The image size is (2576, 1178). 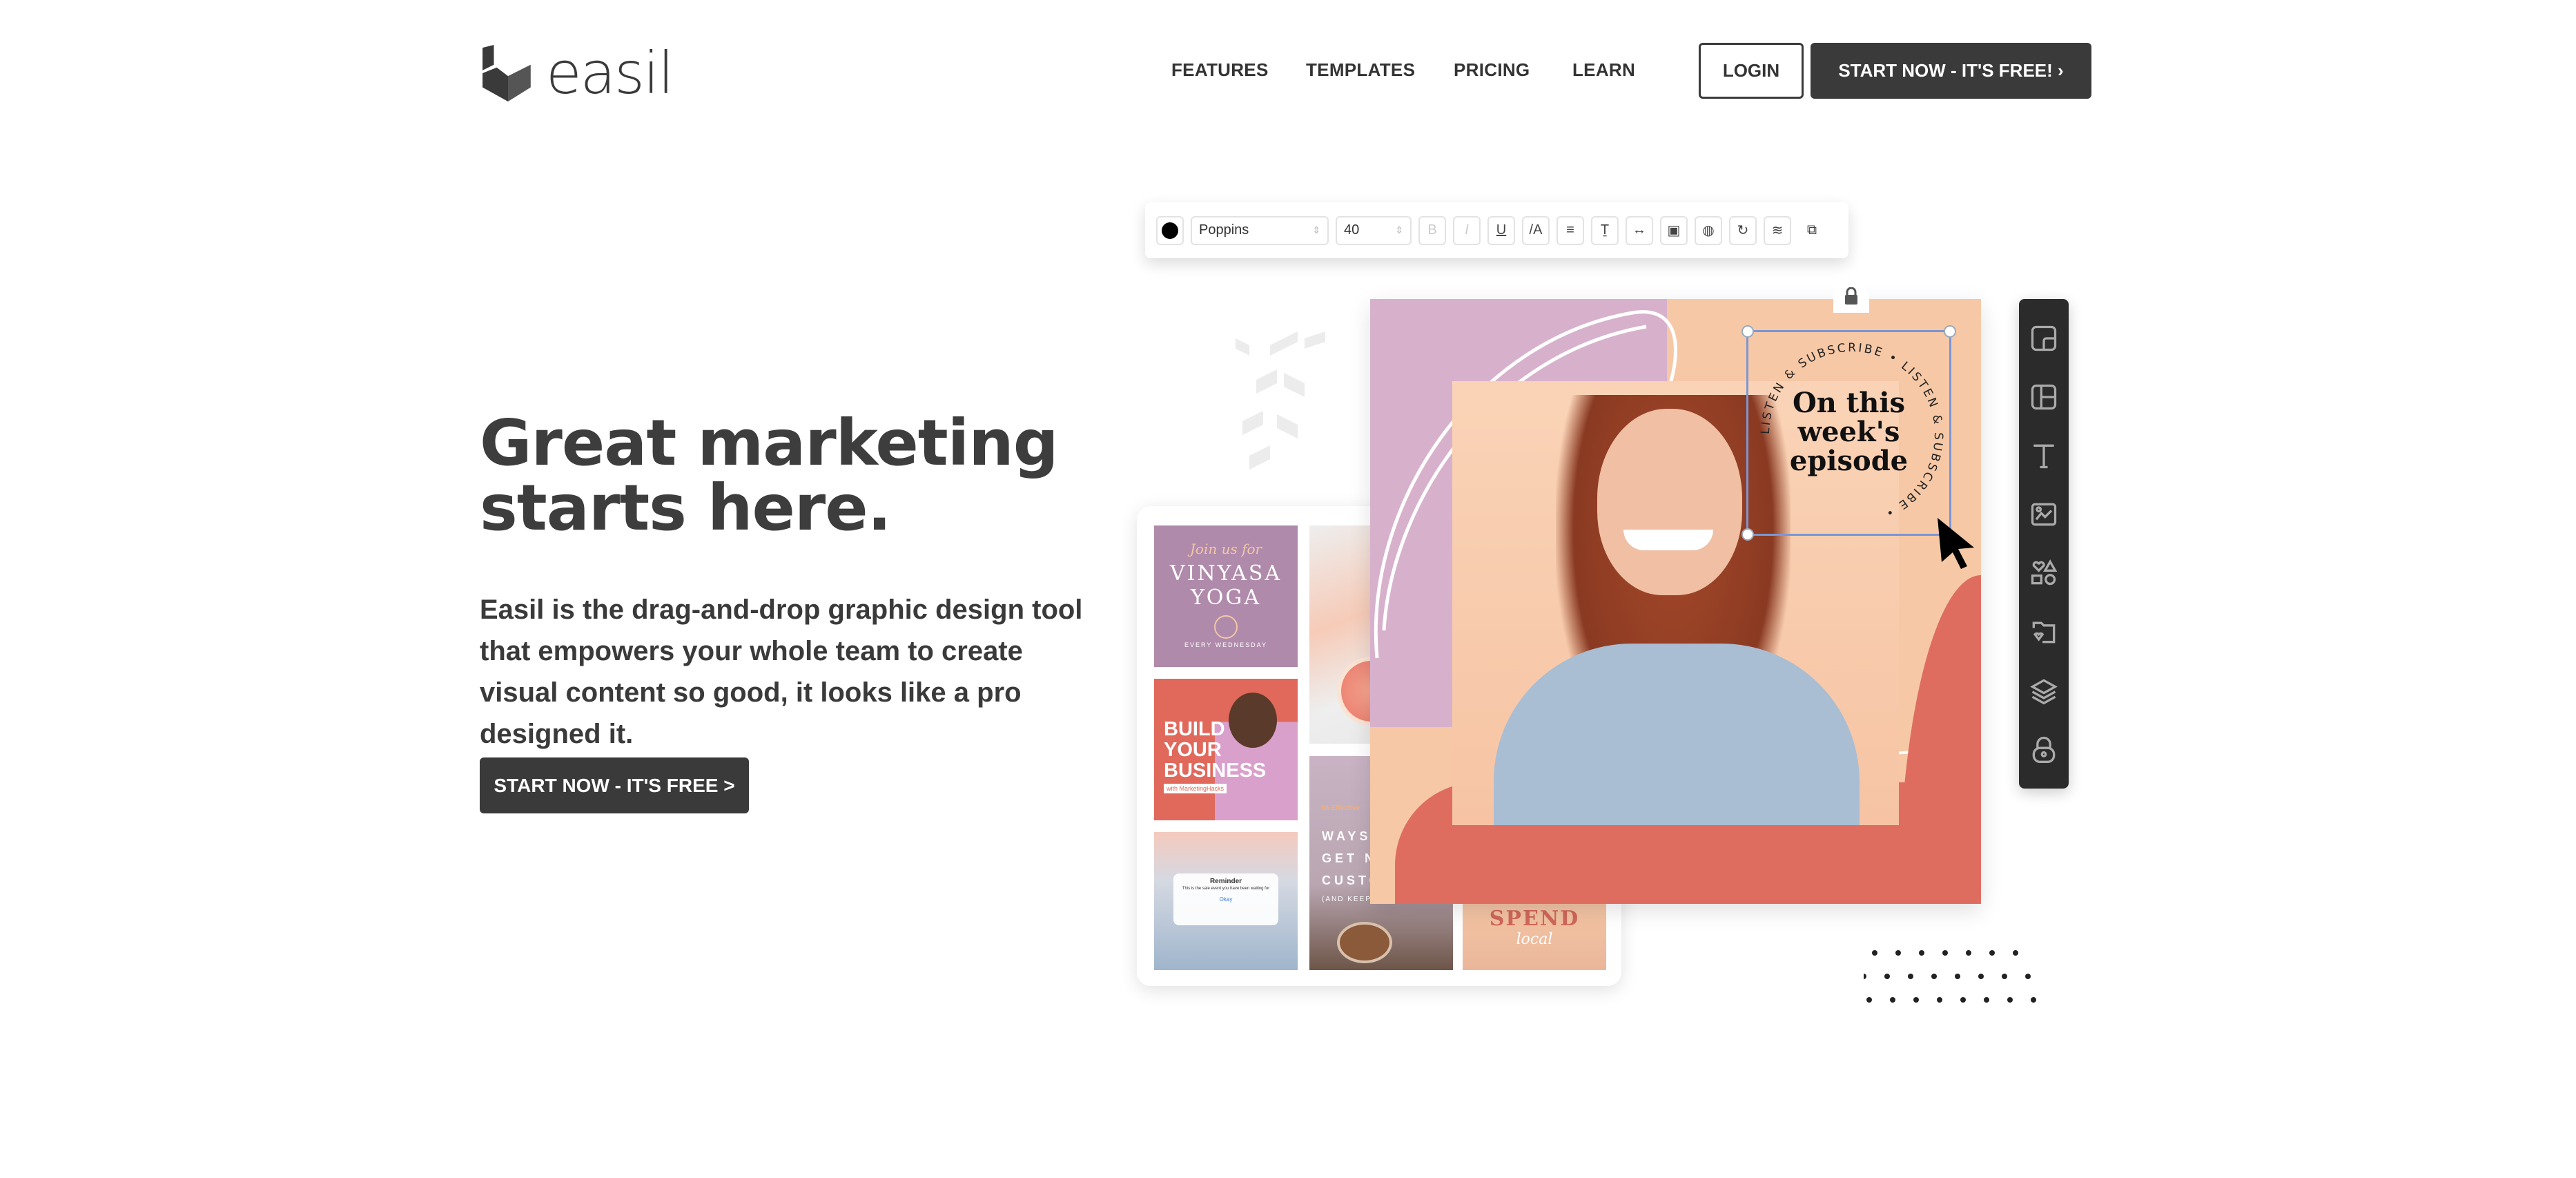 What do you see at coordinates (2044, 397) in the screenshot?
I see `layouts-icon` at bounding box center [2044, 397].